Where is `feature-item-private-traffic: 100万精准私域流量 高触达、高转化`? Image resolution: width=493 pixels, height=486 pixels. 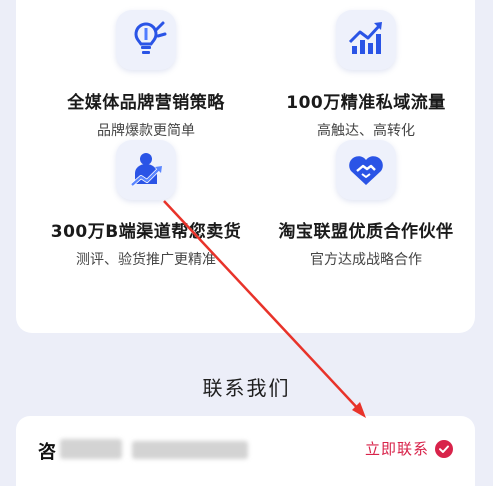 feature-item-private-traffic: 100万精准私域流量 高触达、高转化 is located at coordinates (366, 70).